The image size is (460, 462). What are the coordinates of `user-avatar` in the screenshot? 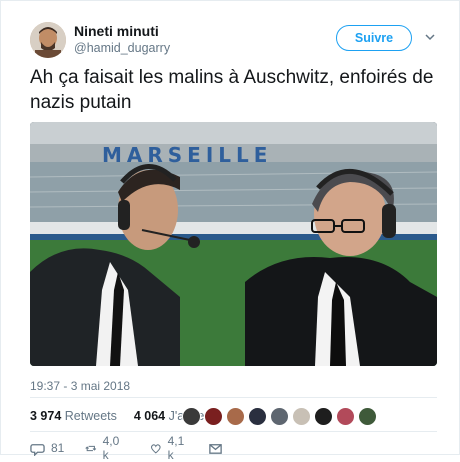 It's located at (48, 40).